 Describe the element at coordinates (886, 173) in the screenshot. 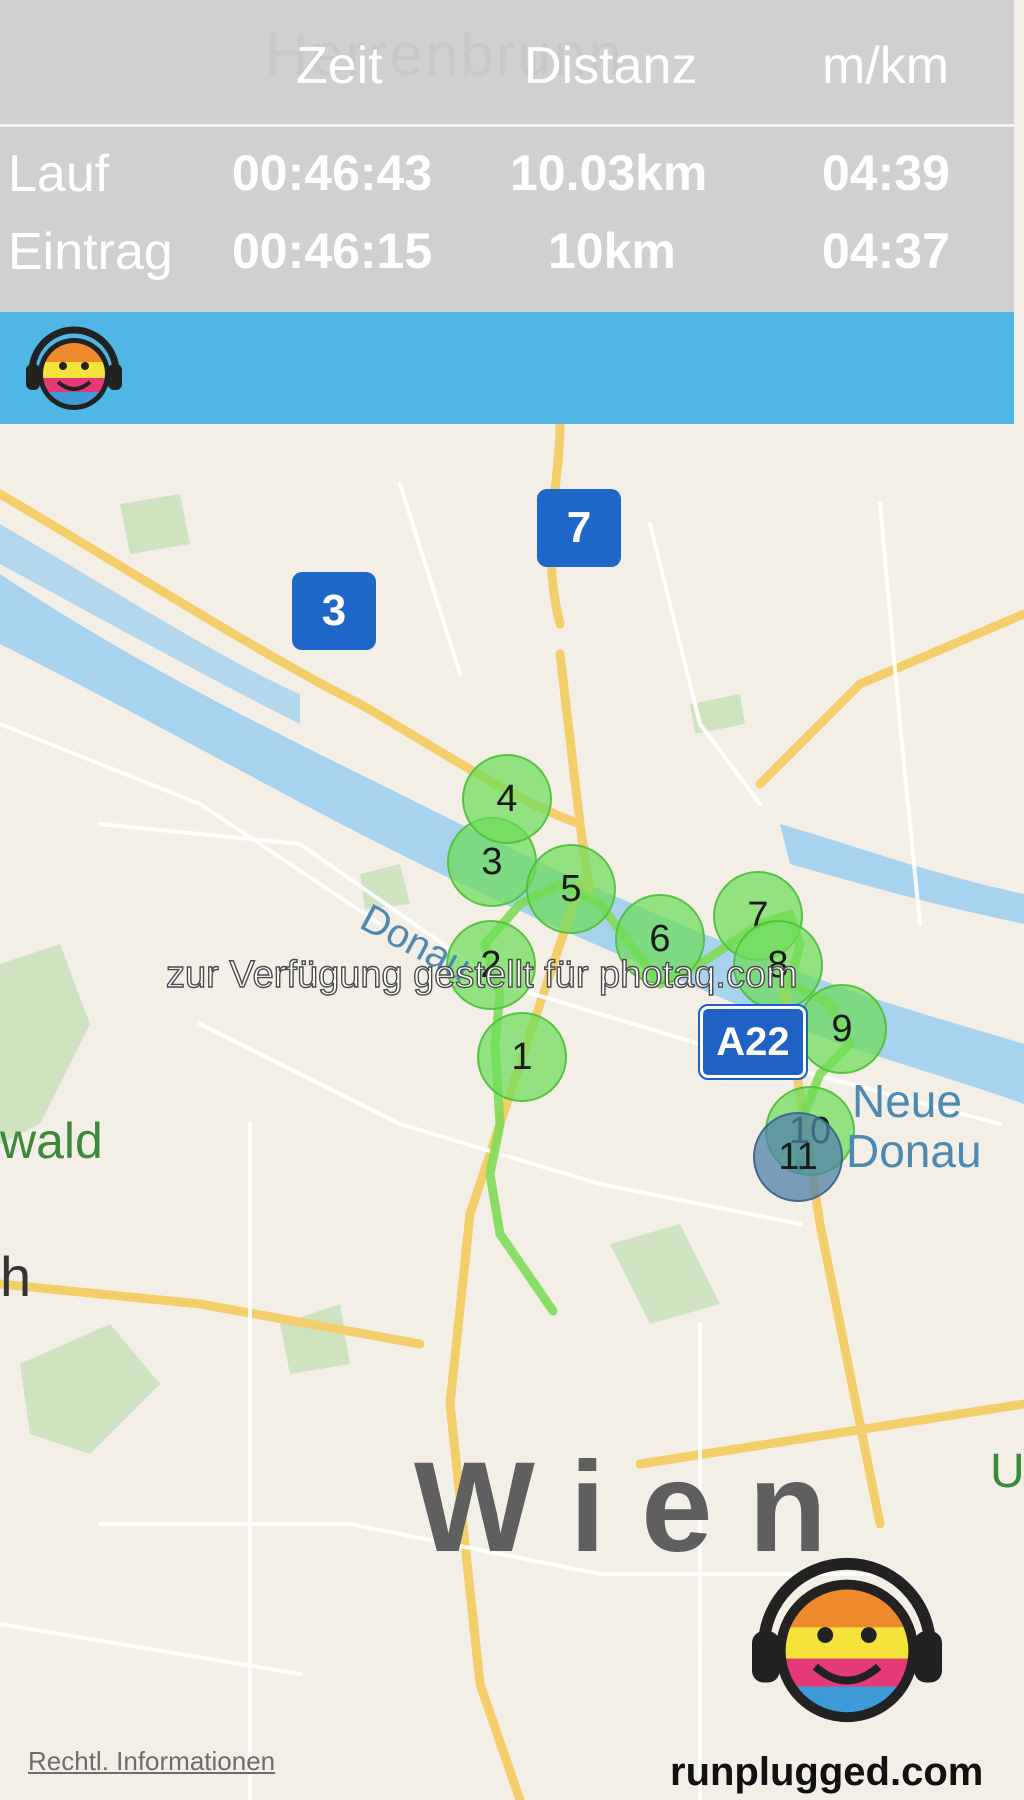

I see `run-pace: 04:39` at that location.